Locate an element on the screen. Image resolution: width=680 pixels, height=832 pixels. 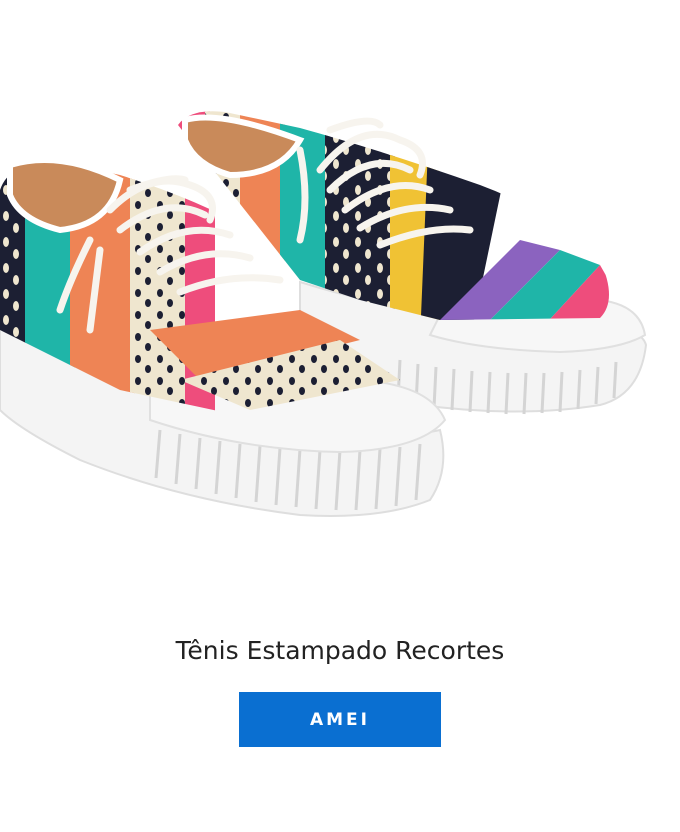
amei-button: AMEI is located at coordinates (340, 719).